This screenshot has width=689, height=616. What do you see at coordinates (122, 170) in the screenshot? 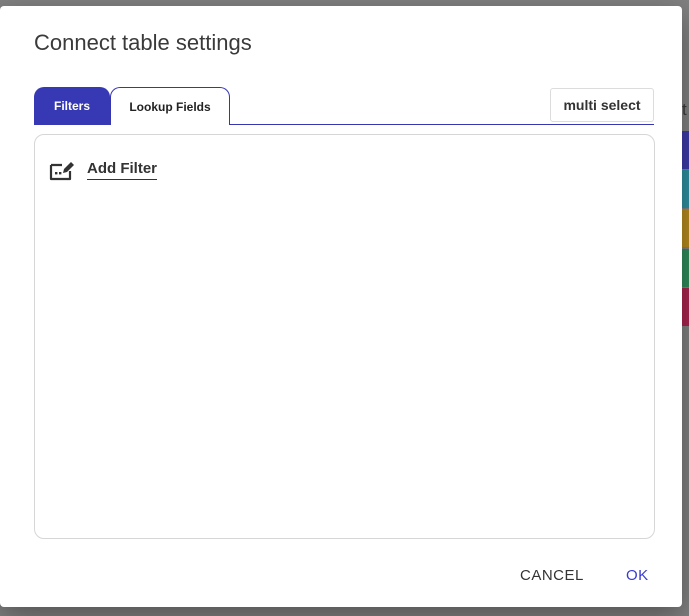
I see `add-filter-label: Add Filter` at bounding box center [122, 170].